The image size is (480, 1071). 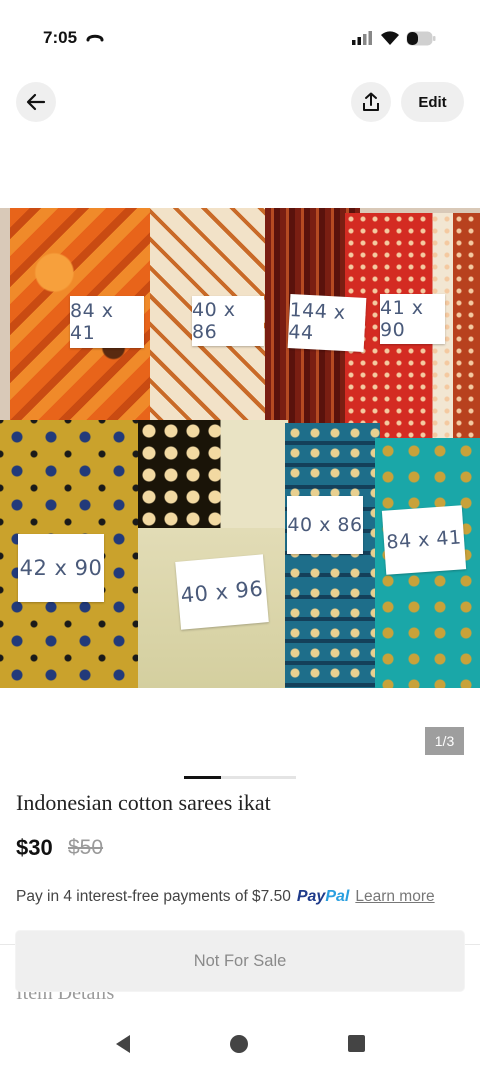 What do you see at coordinates (153, 896) in the screenshot?
I see `paypal-text: Pay in 4 interest-free payments of $7.50` at bounding box center [153, 896].